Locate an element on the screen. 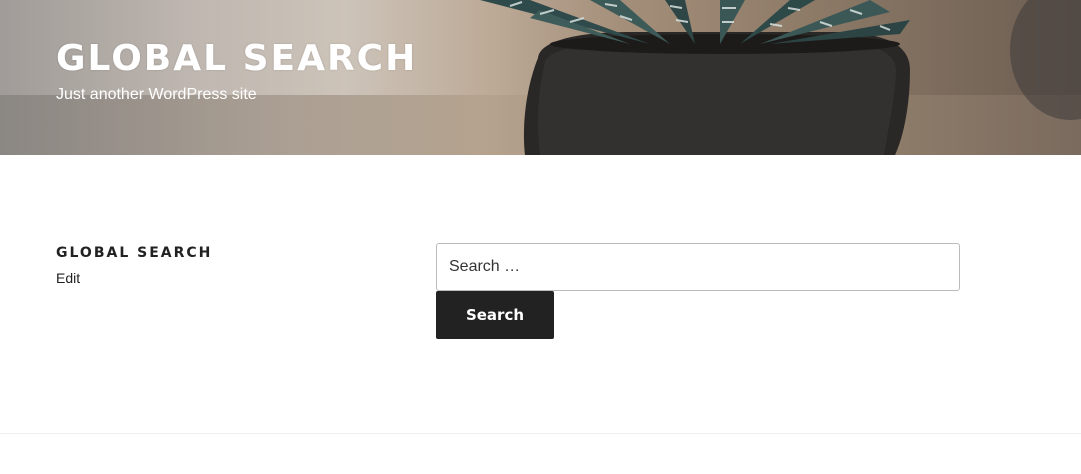 This screenshot has width=1081, height=474. header-plant-image is located at coordinates (695, 77).